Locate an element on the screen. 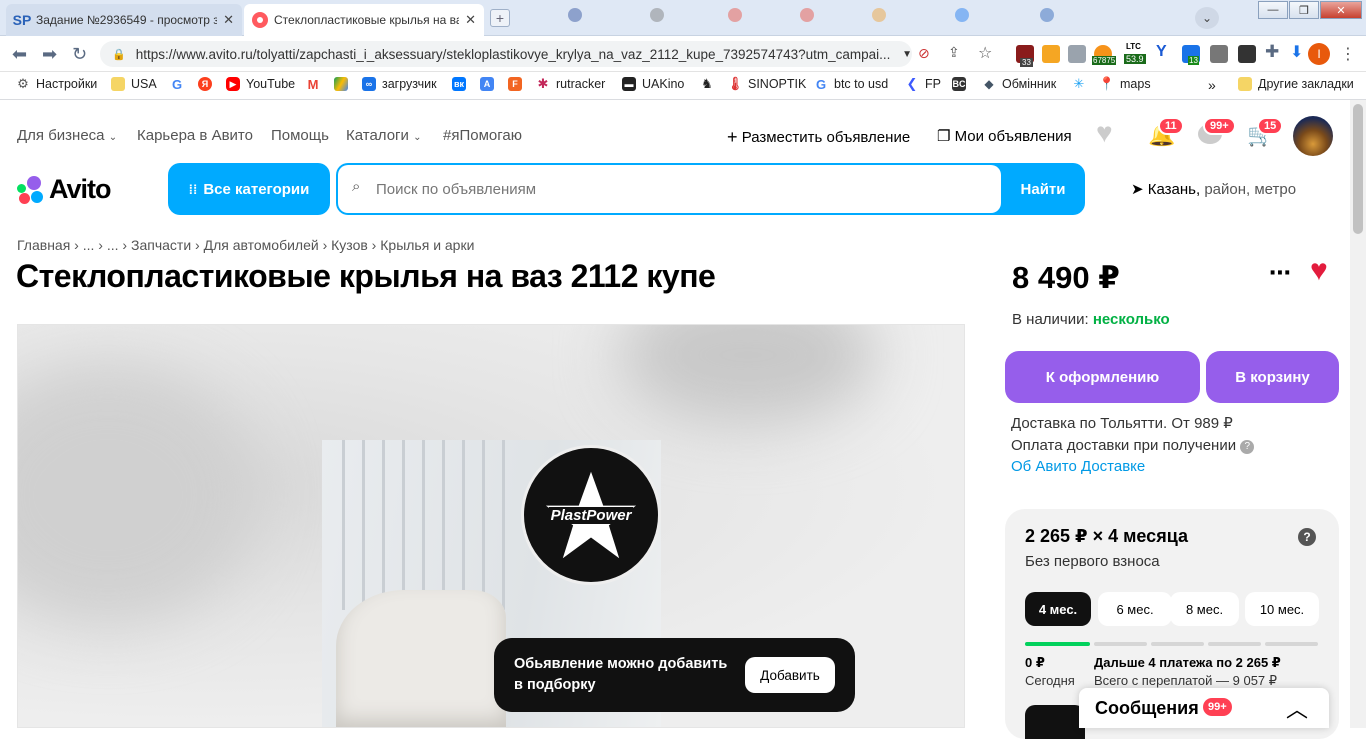 Image resolution: width=1366 pixels, height=739 pixels. nav-business: Для бизнеса ⌄ is located at coordinates (67, 135).